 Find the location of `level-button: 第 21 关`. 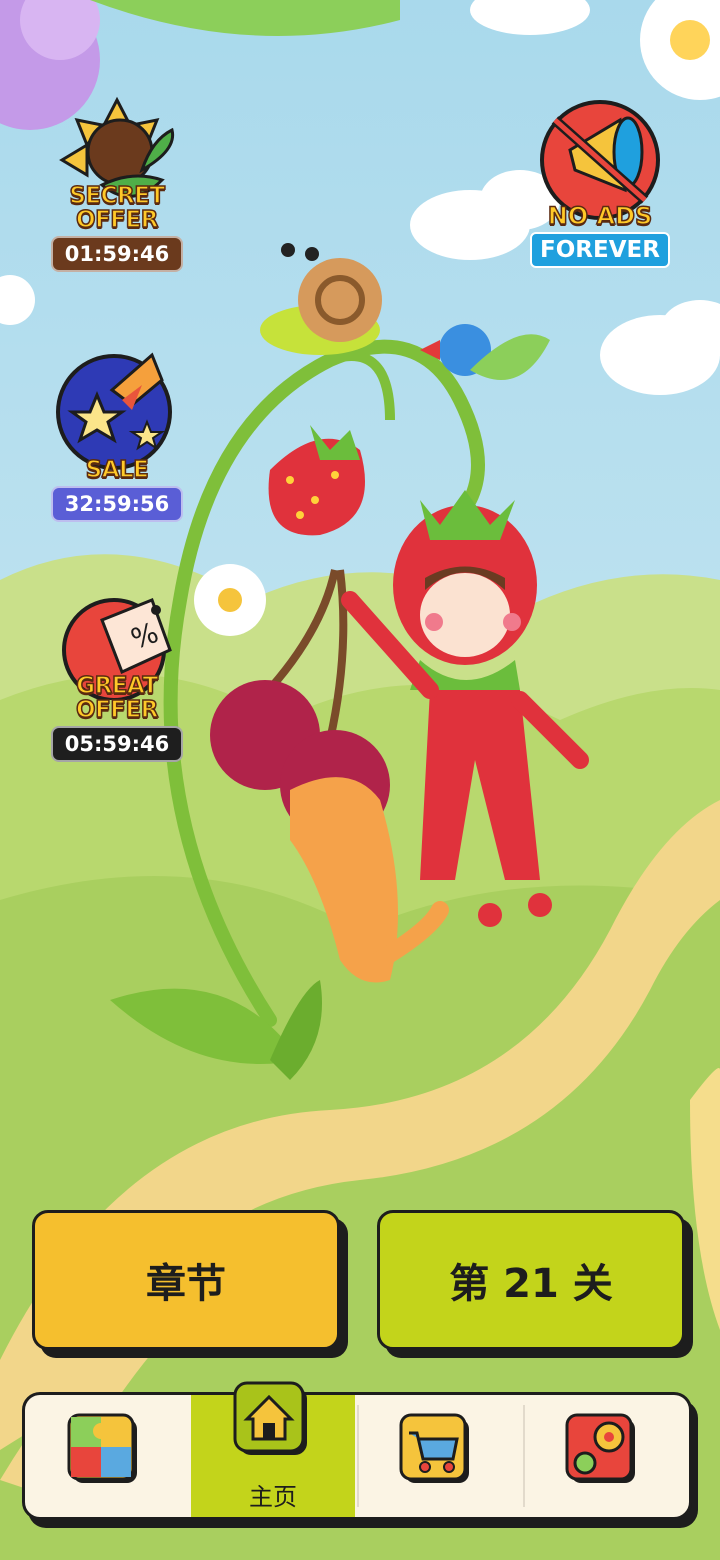

level-button: 第 21 关 is located at coordinates (531, 1280).